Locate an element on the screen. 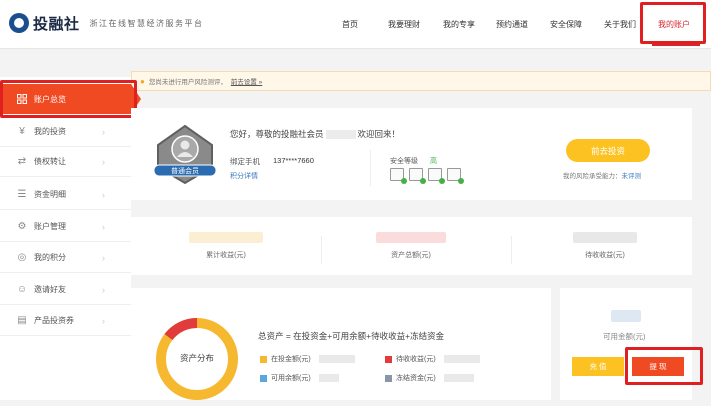 The image size is (711, 406). available-amount-label: 可用金额(元) is located at coordinates (624, 336).